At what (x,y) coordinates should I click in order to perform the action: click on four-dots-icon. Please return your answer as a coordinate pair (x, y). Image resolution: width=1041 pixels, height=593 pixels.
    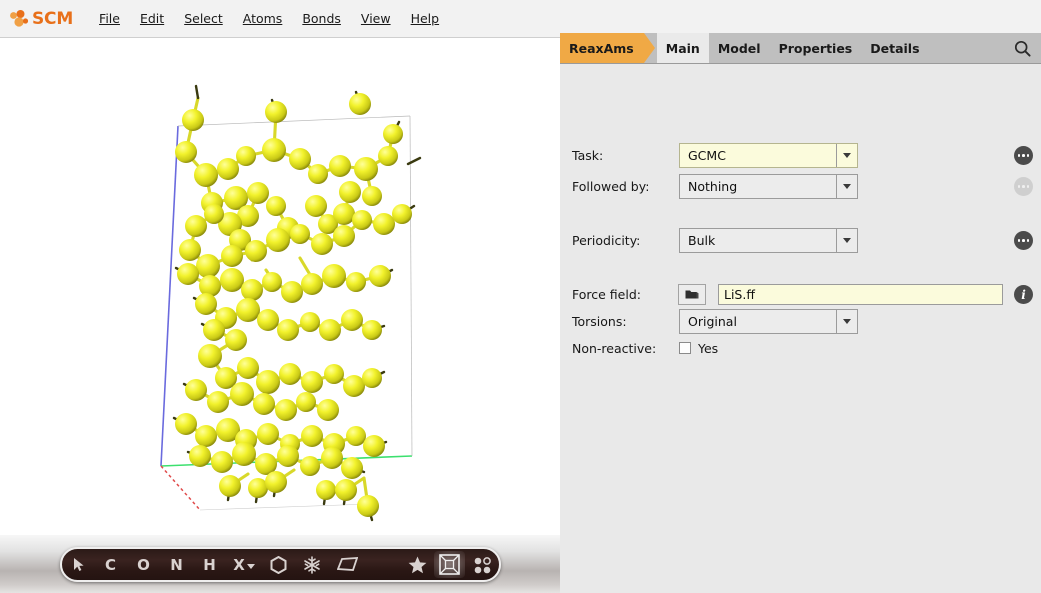
    Looking at the image, I should click on (482, 564).